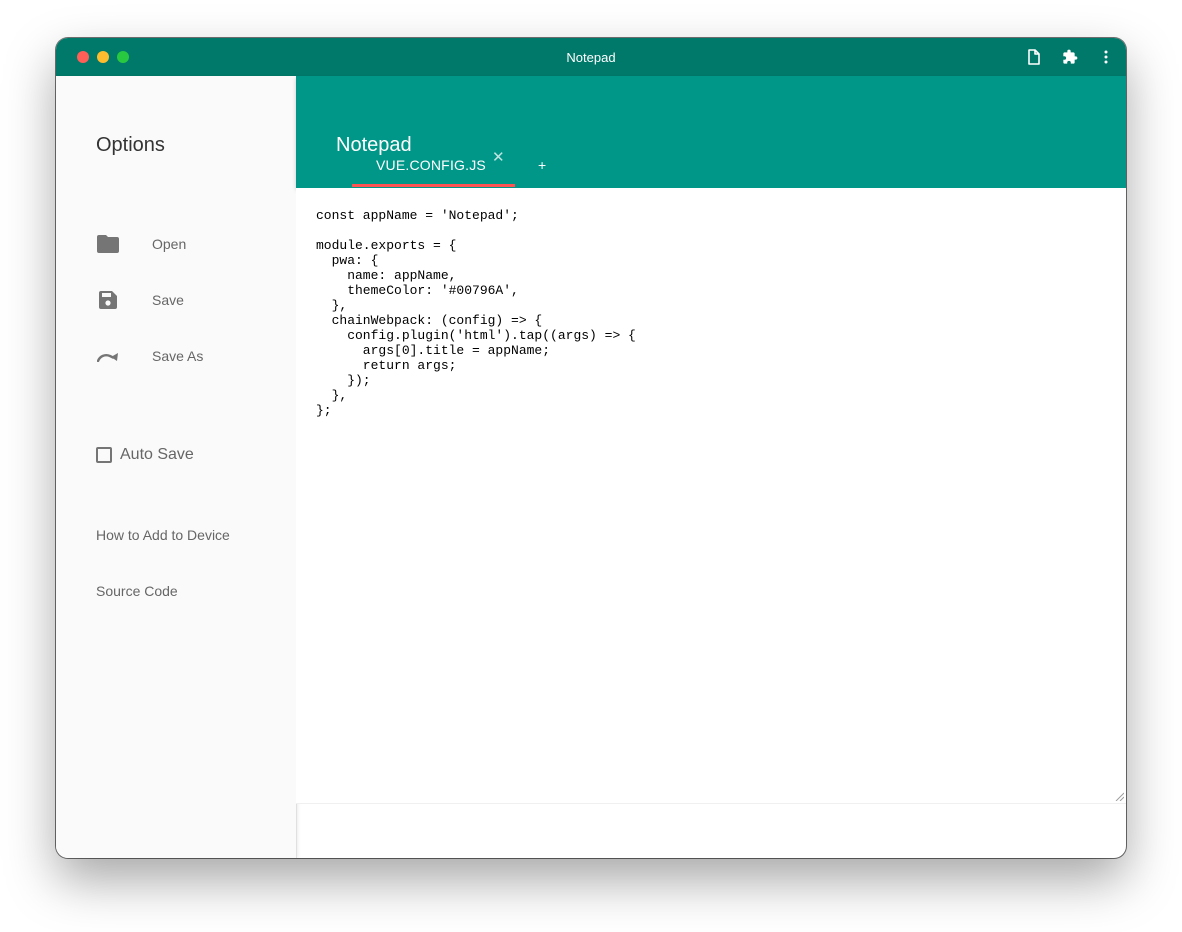  I want to click on sidebar-title: Options, so click(130, 145).